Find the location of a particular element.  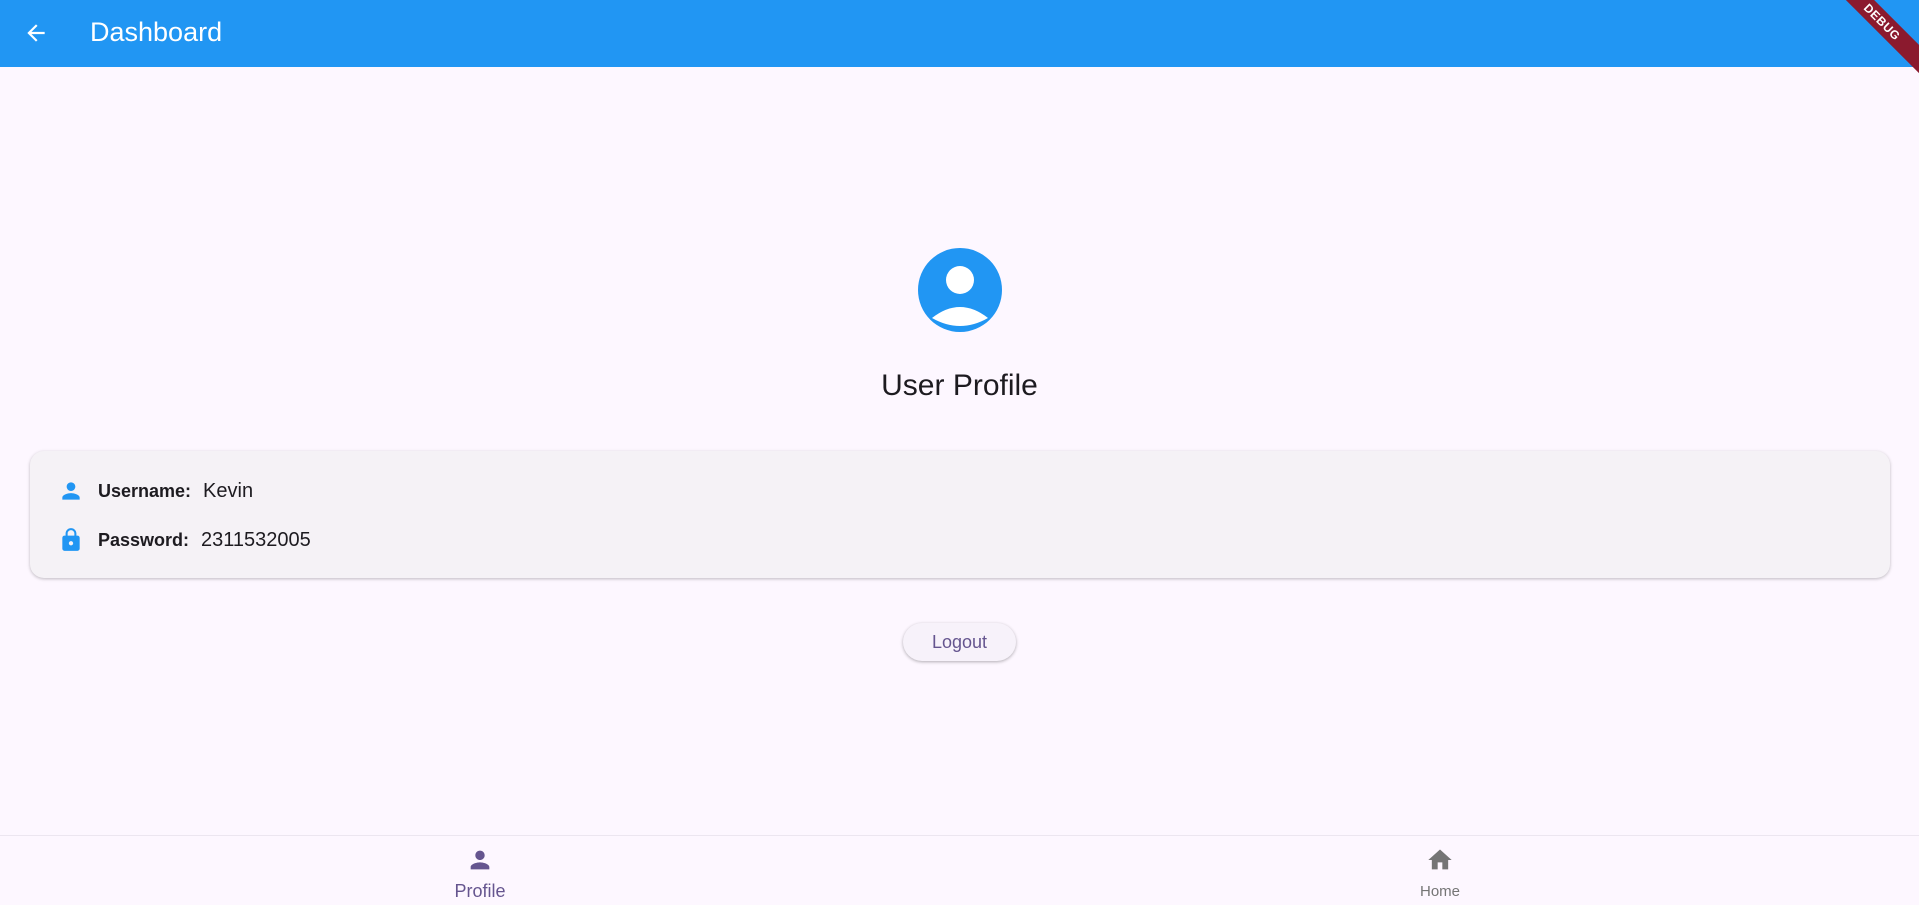

account-circle-icon is located at coordinates (960, 290).